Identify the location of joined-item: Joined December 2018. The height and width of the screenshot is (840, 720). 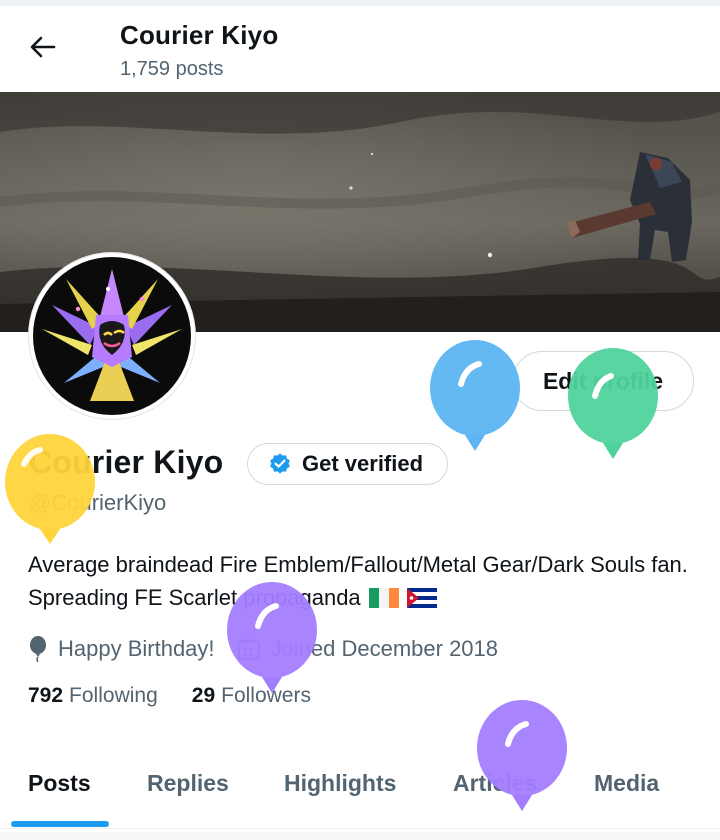
(367, 649).